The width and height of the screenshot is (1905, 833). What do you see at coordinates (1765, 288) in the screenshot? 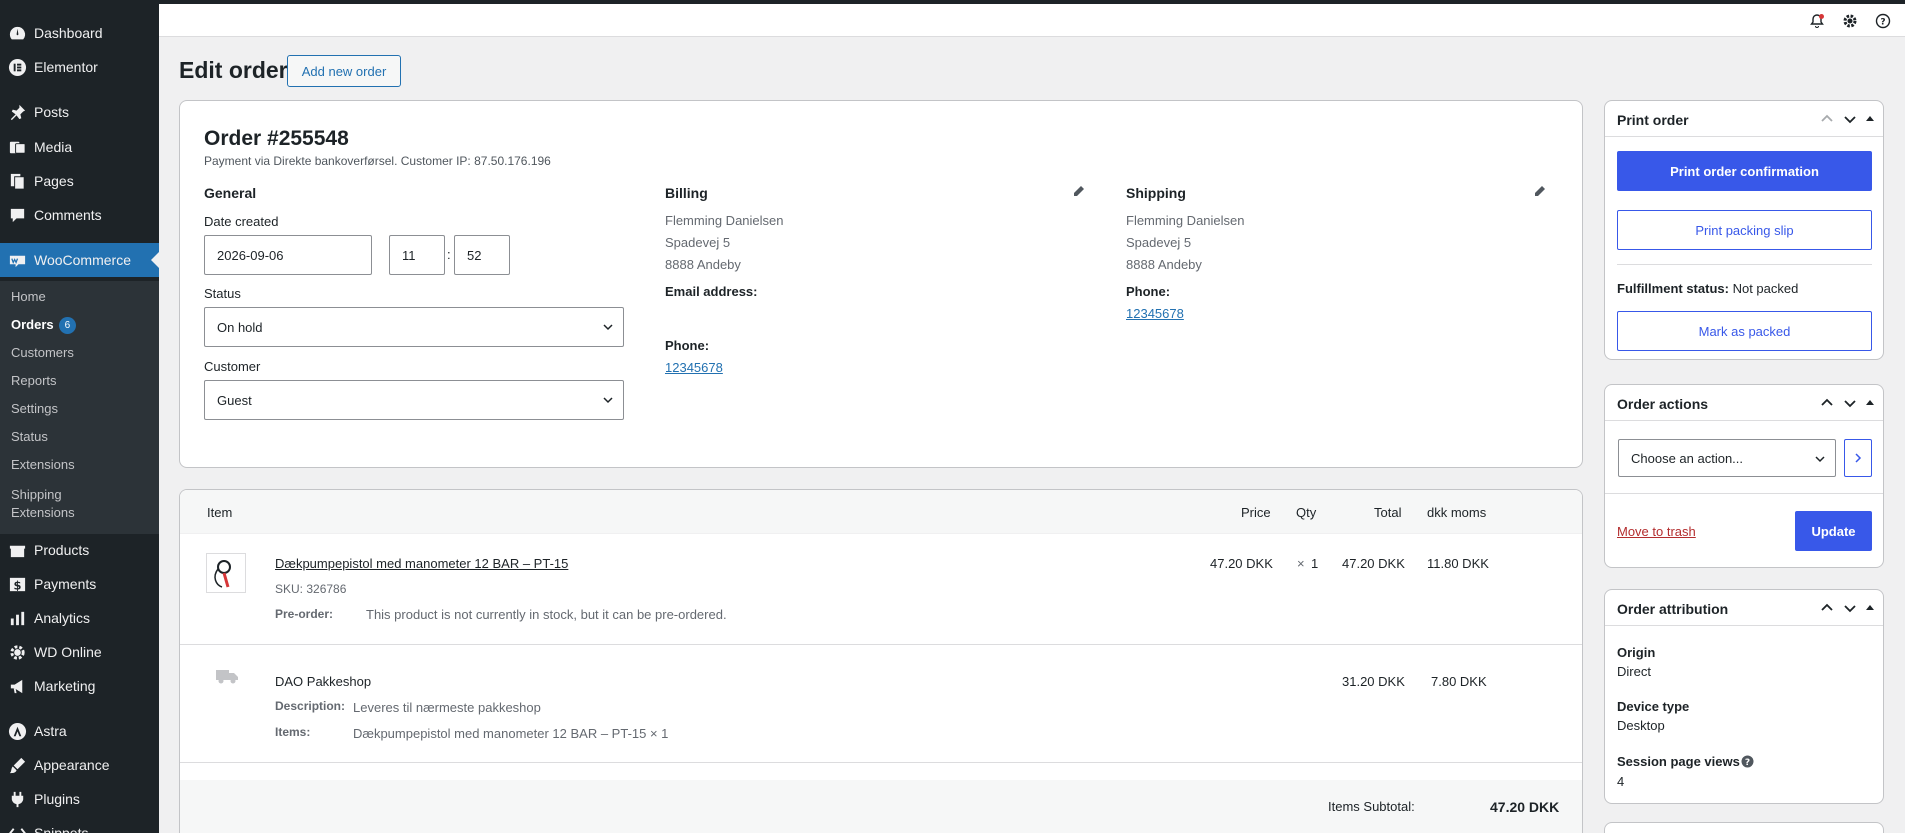
I see `fulfillment-value: Not packed` at bounding box center [1765, 288].